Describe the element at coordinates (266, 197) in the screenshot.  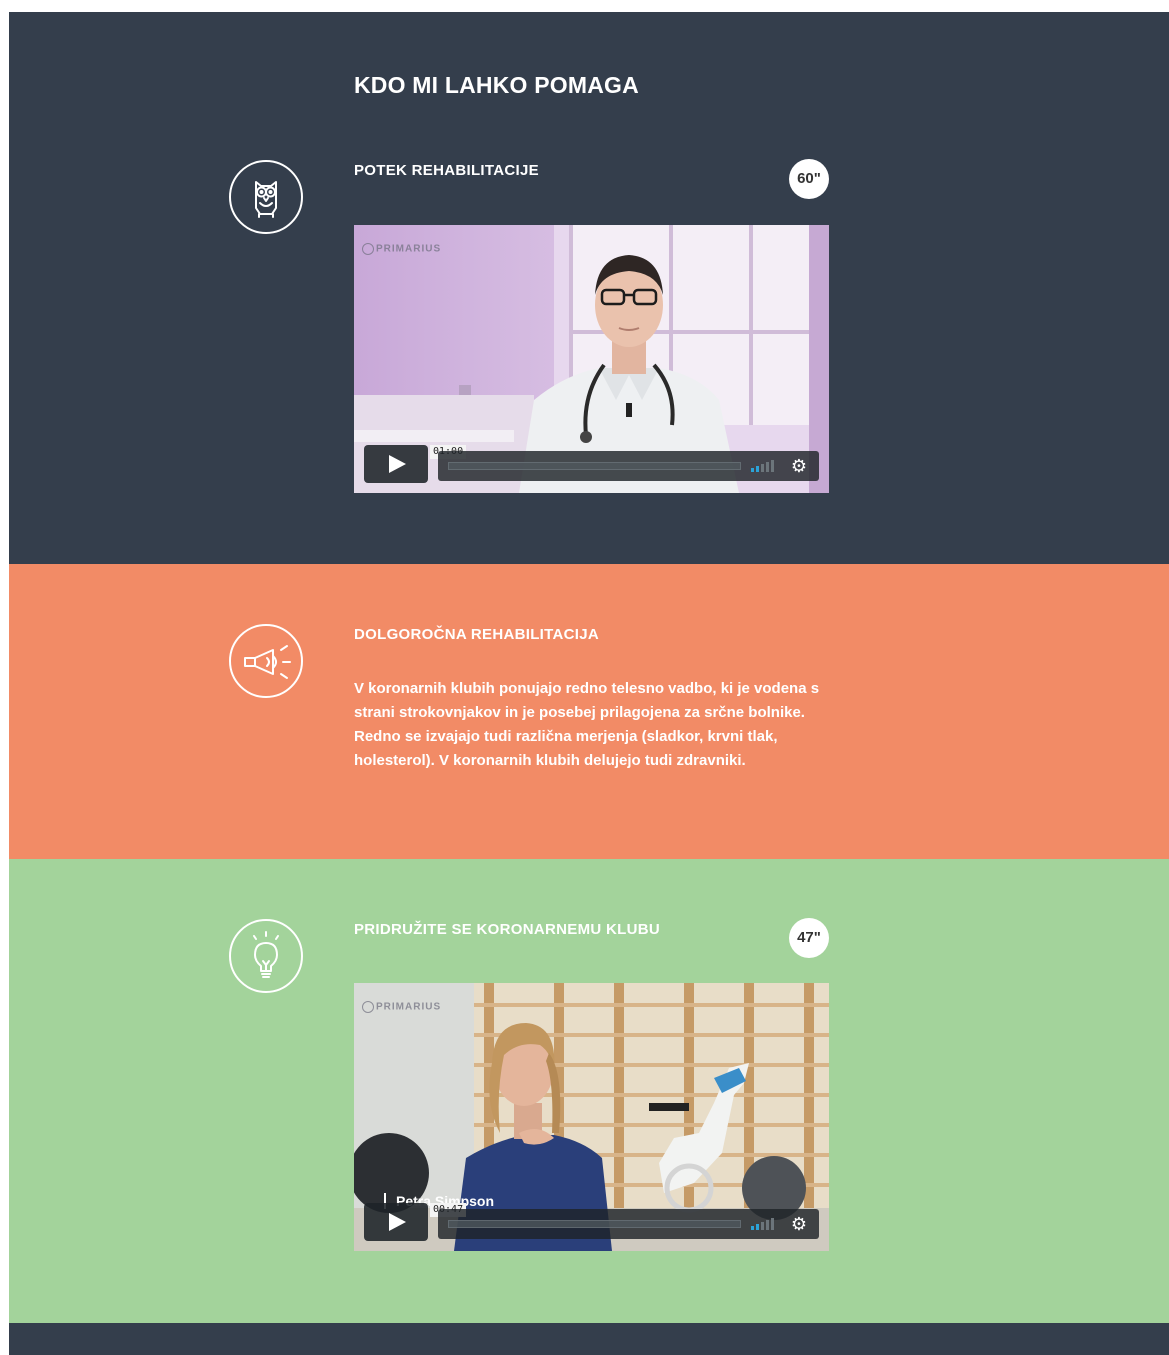
I see `owl-icon` at that location.